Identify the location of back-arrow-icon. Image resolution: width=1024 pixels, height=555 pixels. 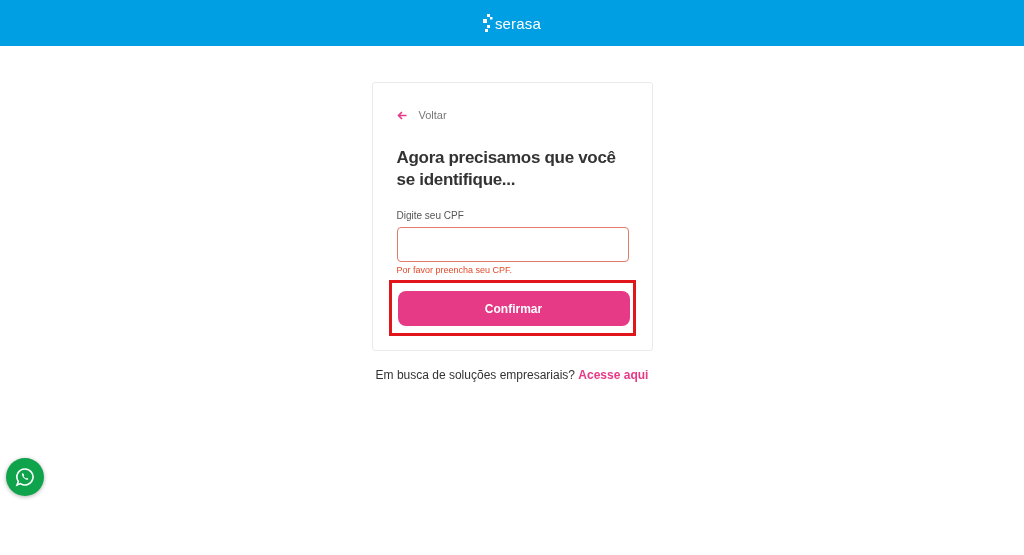
(401, 115).